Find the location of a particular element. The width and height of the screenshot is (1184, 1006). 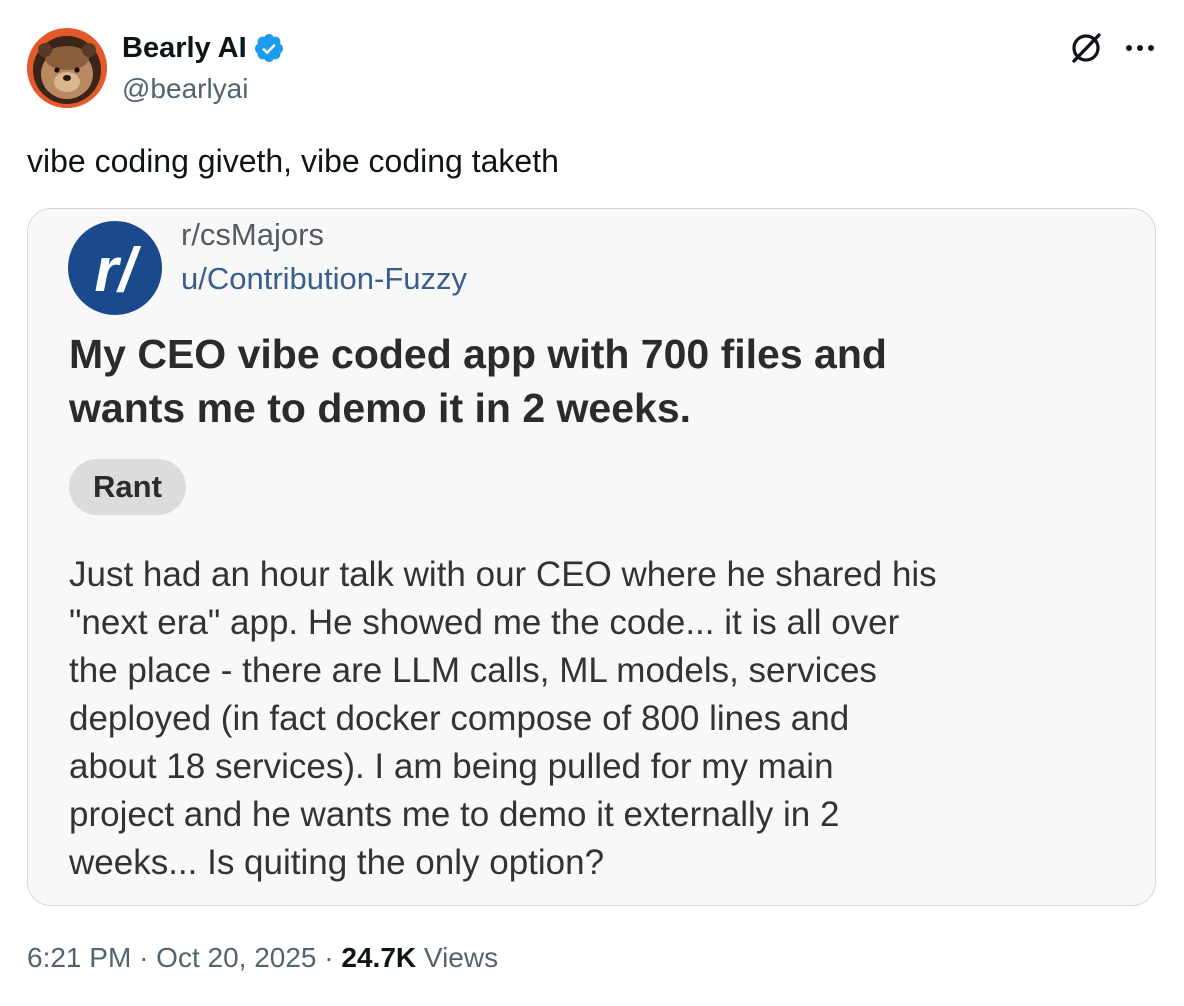

bear-avatar-graphic is located at coordinates (67, 68).